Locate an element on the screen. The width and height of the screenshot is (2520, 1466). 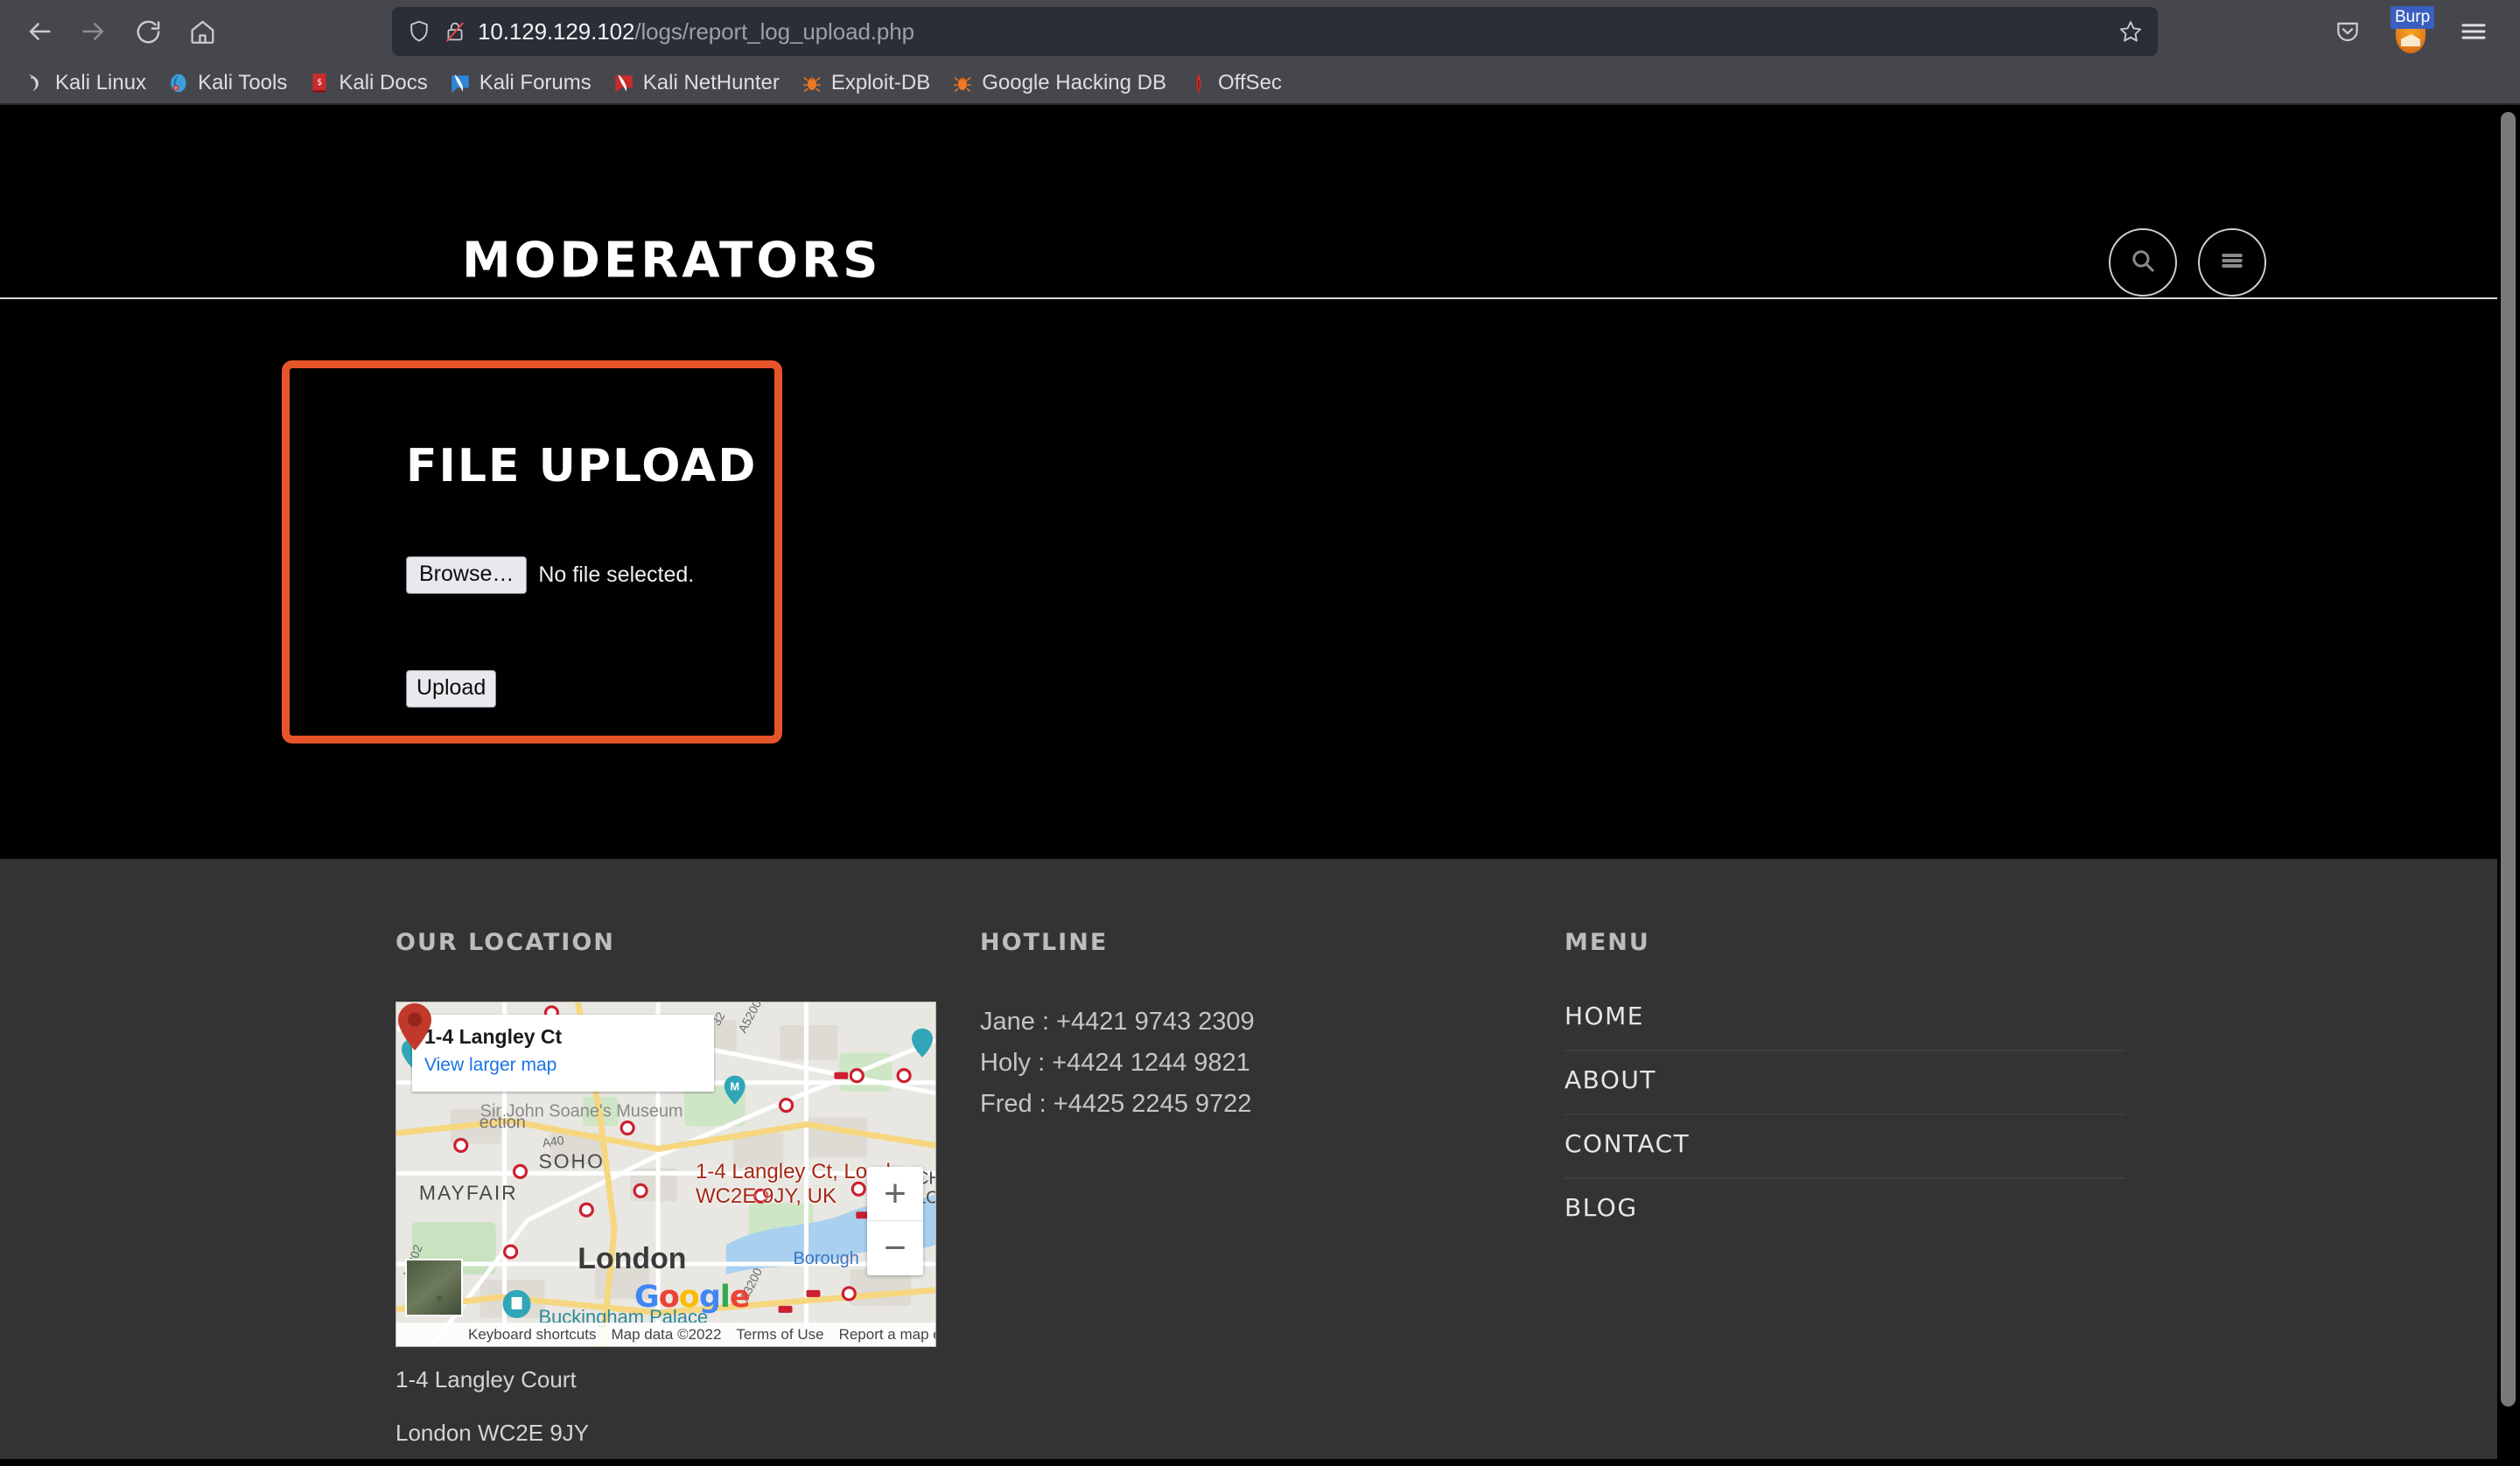
back-button is located at coordinates (39, 32).